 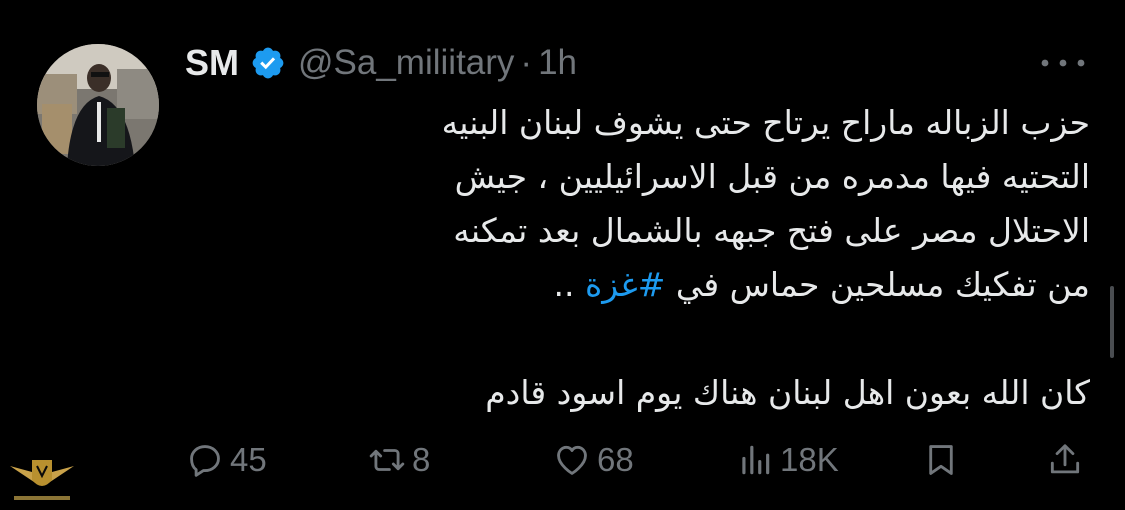 What do you see at coordinates (882, 284) in the screenshot?
I see `tweet-text-fragment: من تفكيك مسلحين حماس في` at bounding box center [882, 284].